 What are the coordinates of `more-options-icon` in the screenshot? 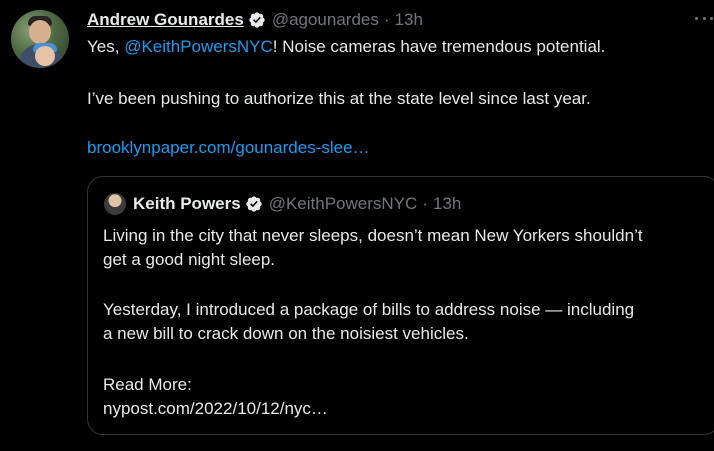 It's located at (704, 18).